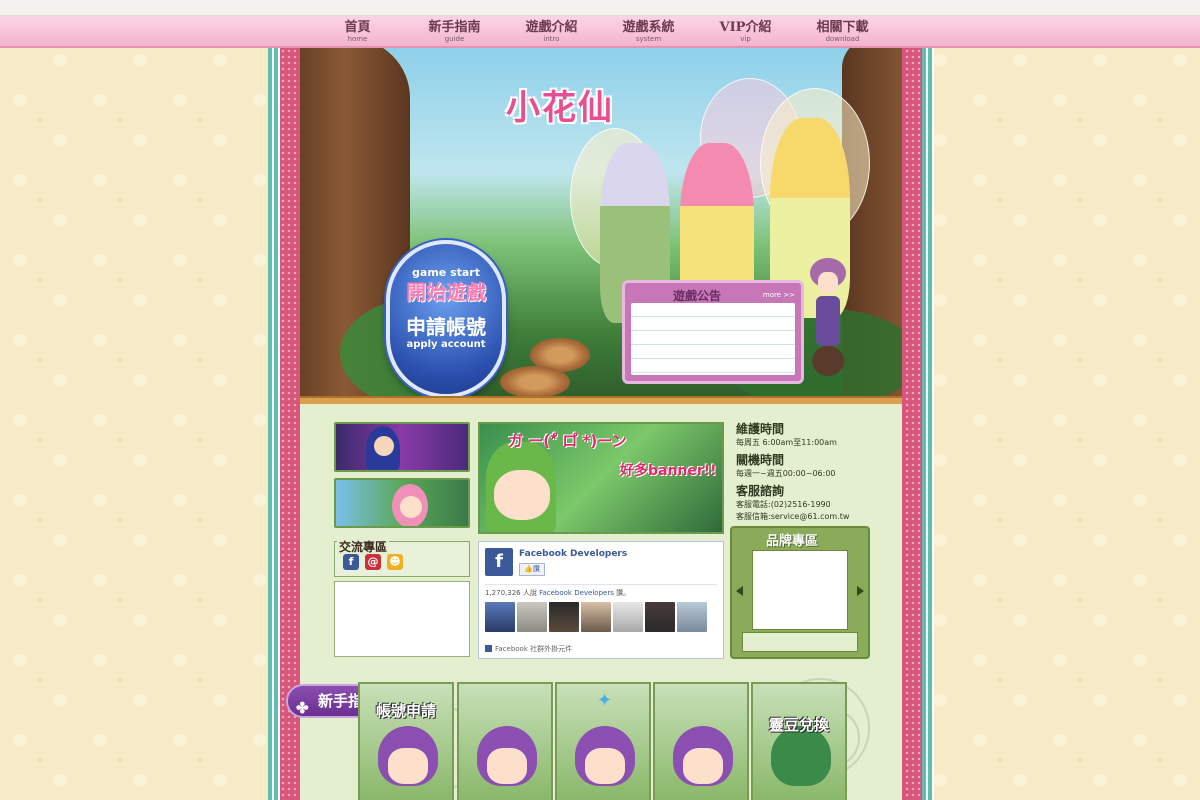 The width and height of the screenshot is (1200, 800). What do you see at coordinates (402, 619) in the screenshot?
I see `community-content-box` at bounding box center [402, 619].